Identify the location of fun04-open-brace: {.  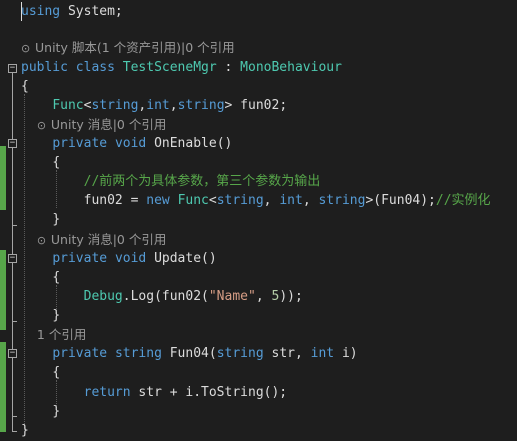
(40, 372).